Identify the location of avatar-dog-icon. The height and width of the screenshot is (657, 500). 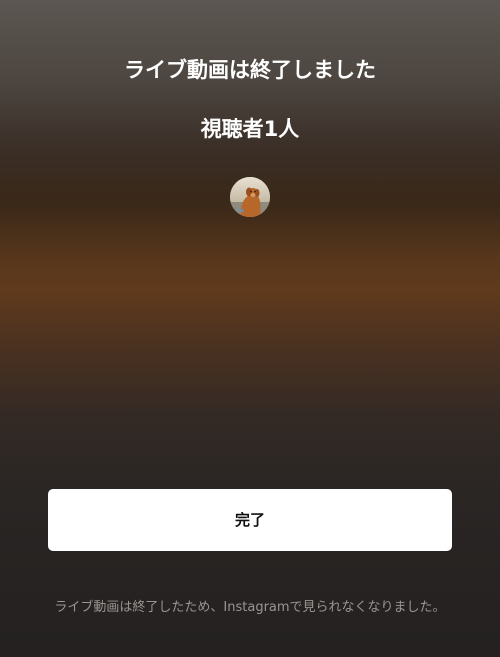
(250, 197).